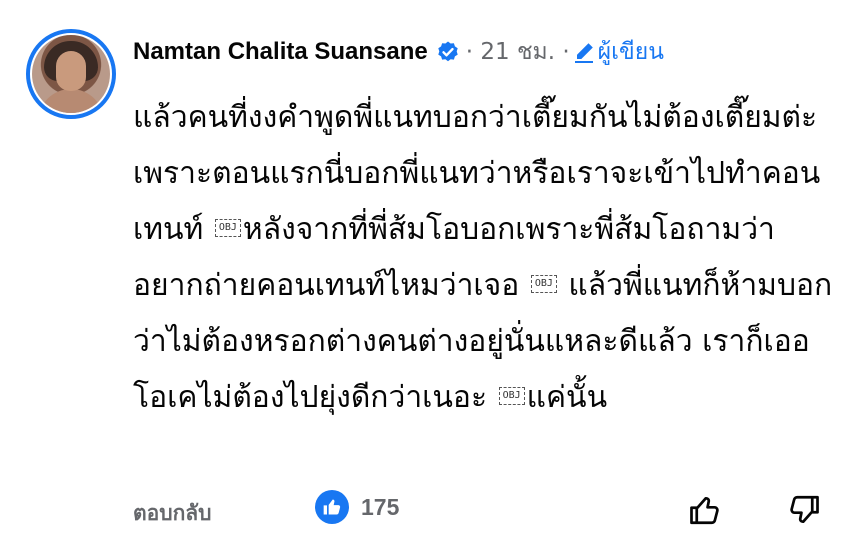  I want to click on comment-time: · 21 ชม. ·, so click(518, 52).